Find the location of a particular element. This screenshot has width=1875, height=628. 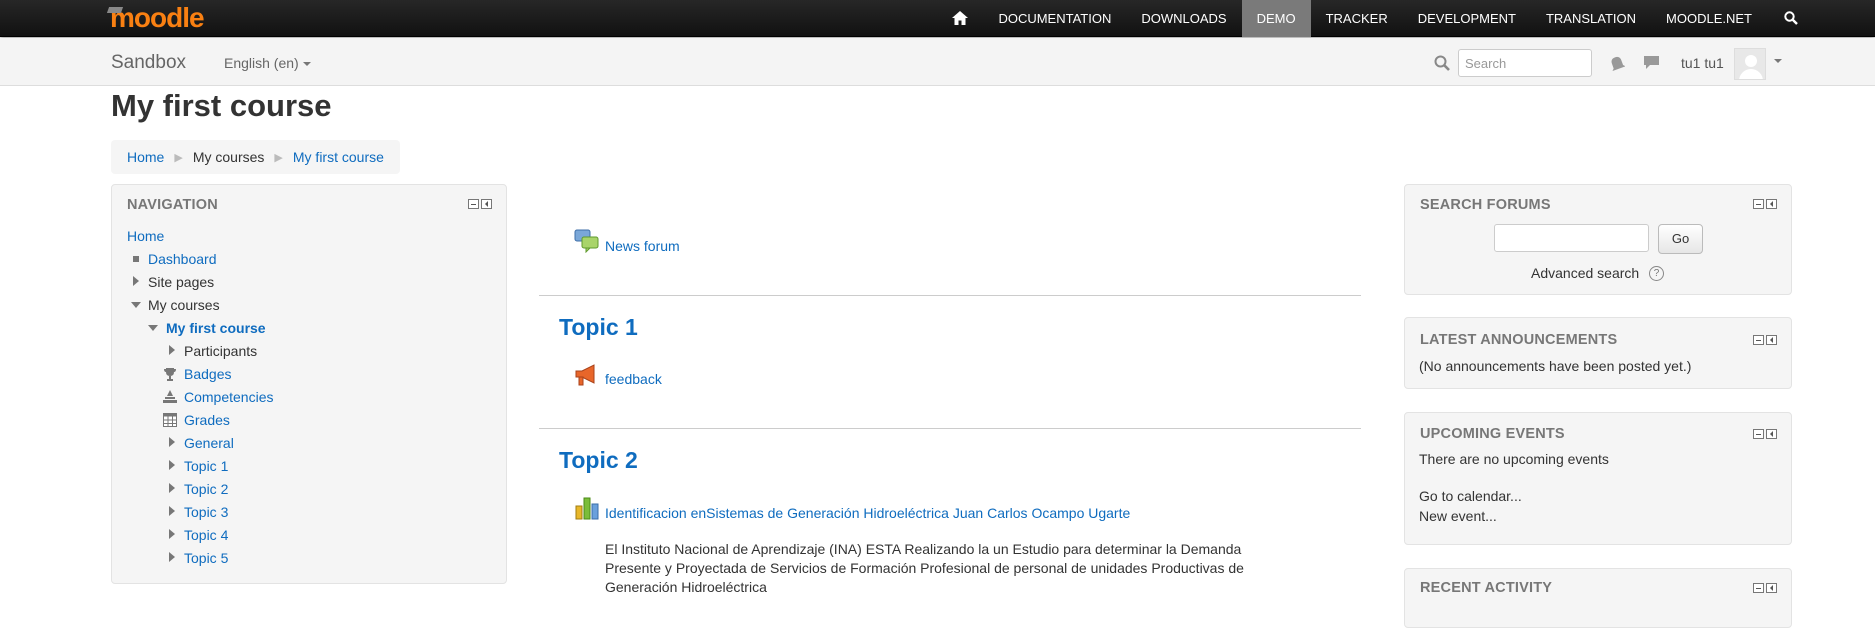

breadcrumb-my-first-course: My first course is located at coordinates (338, 157).